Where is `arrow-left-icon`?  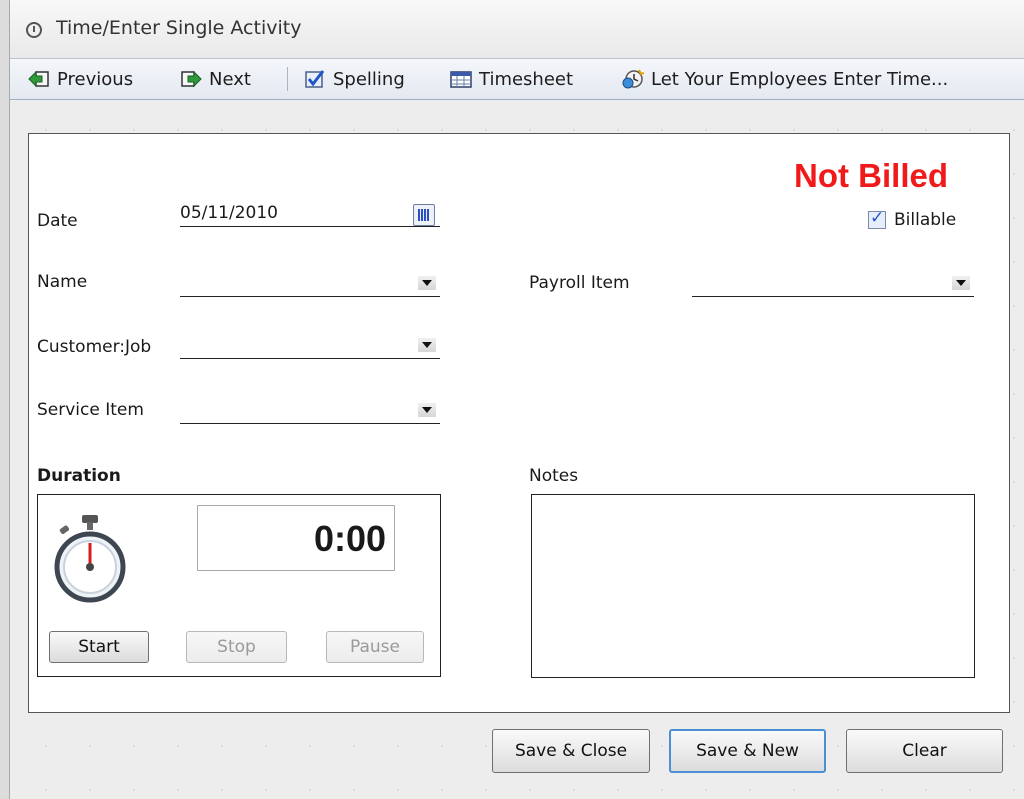
arrow-left-icon is located at coordinates (38, 79).